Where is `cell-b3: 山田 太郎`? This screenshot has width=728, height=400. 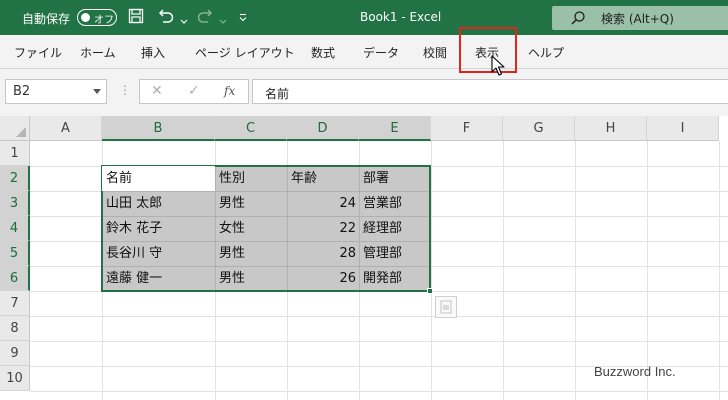
cell-b3: 山田 太郎 is located at coordinates (158, 204).